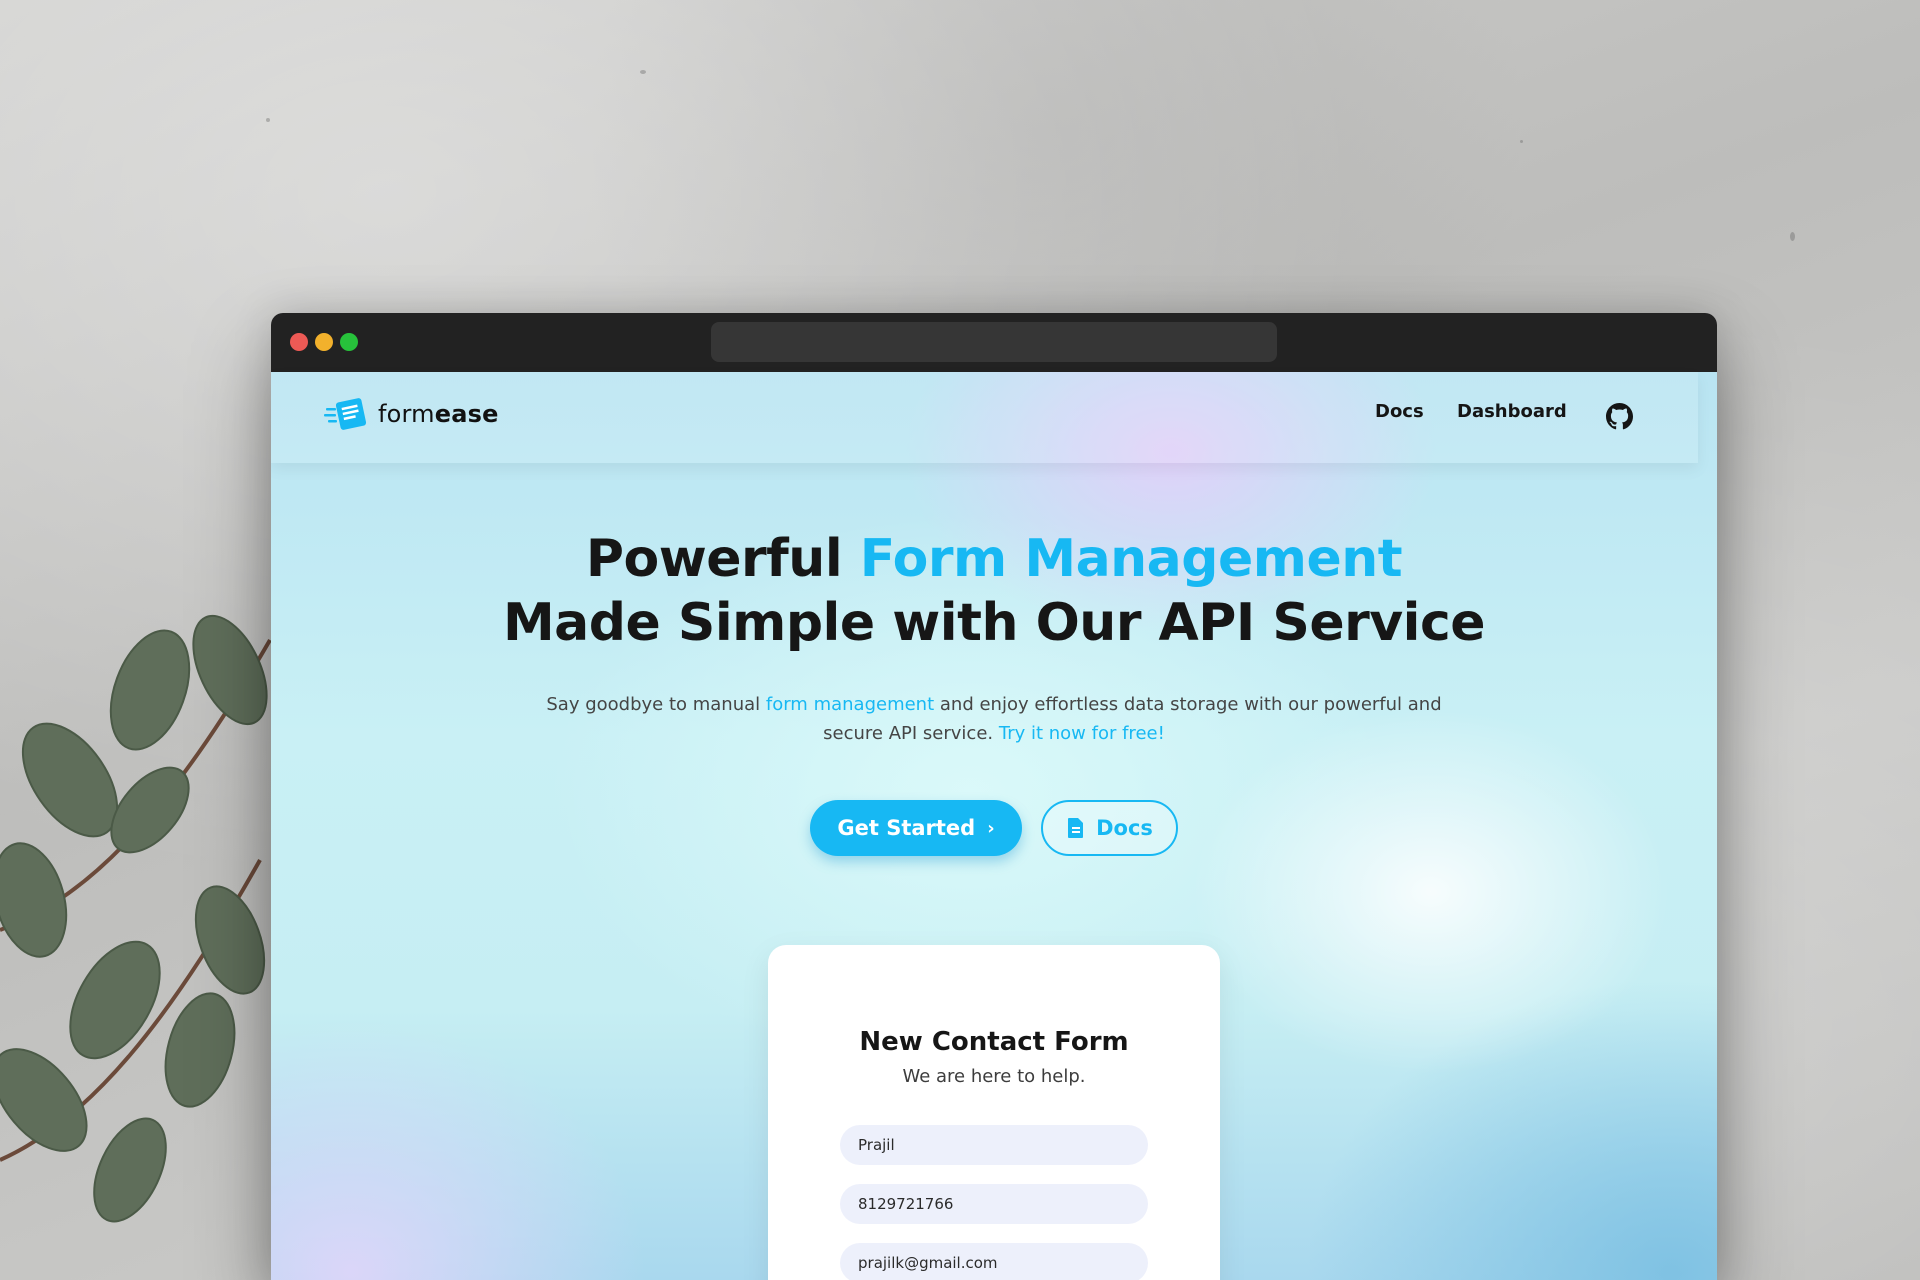 This screenshot has height=1280, width=1920. I want to click on try-free-link: Try it now for free!, so click(1082, 733).